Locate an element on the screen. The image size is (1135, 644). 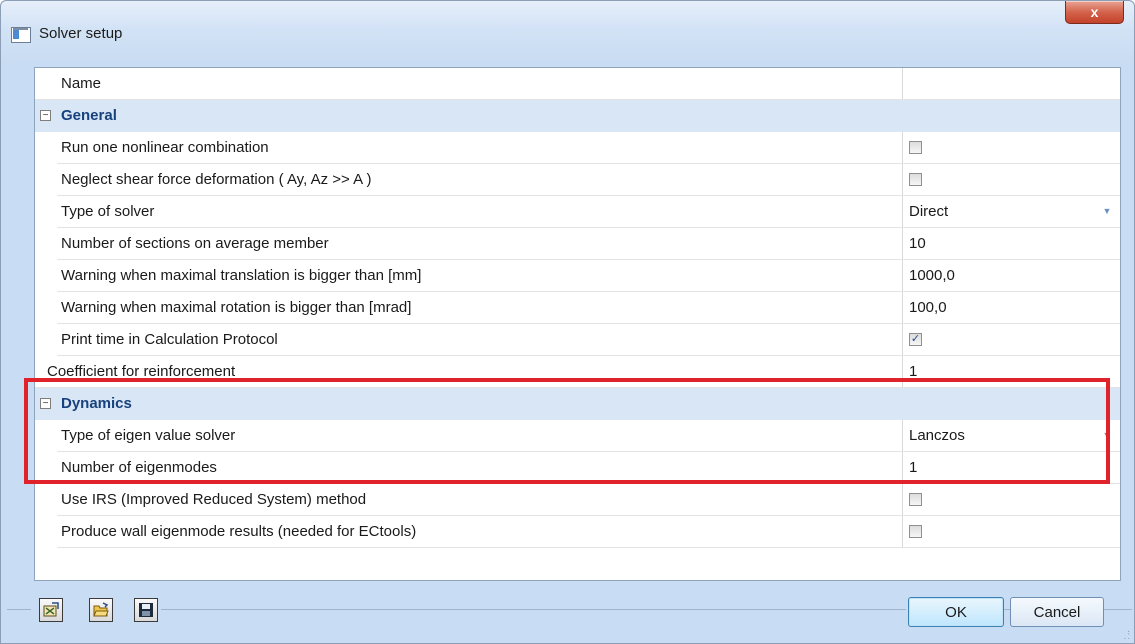
value-column-header is located at coordinates (1011, 84).